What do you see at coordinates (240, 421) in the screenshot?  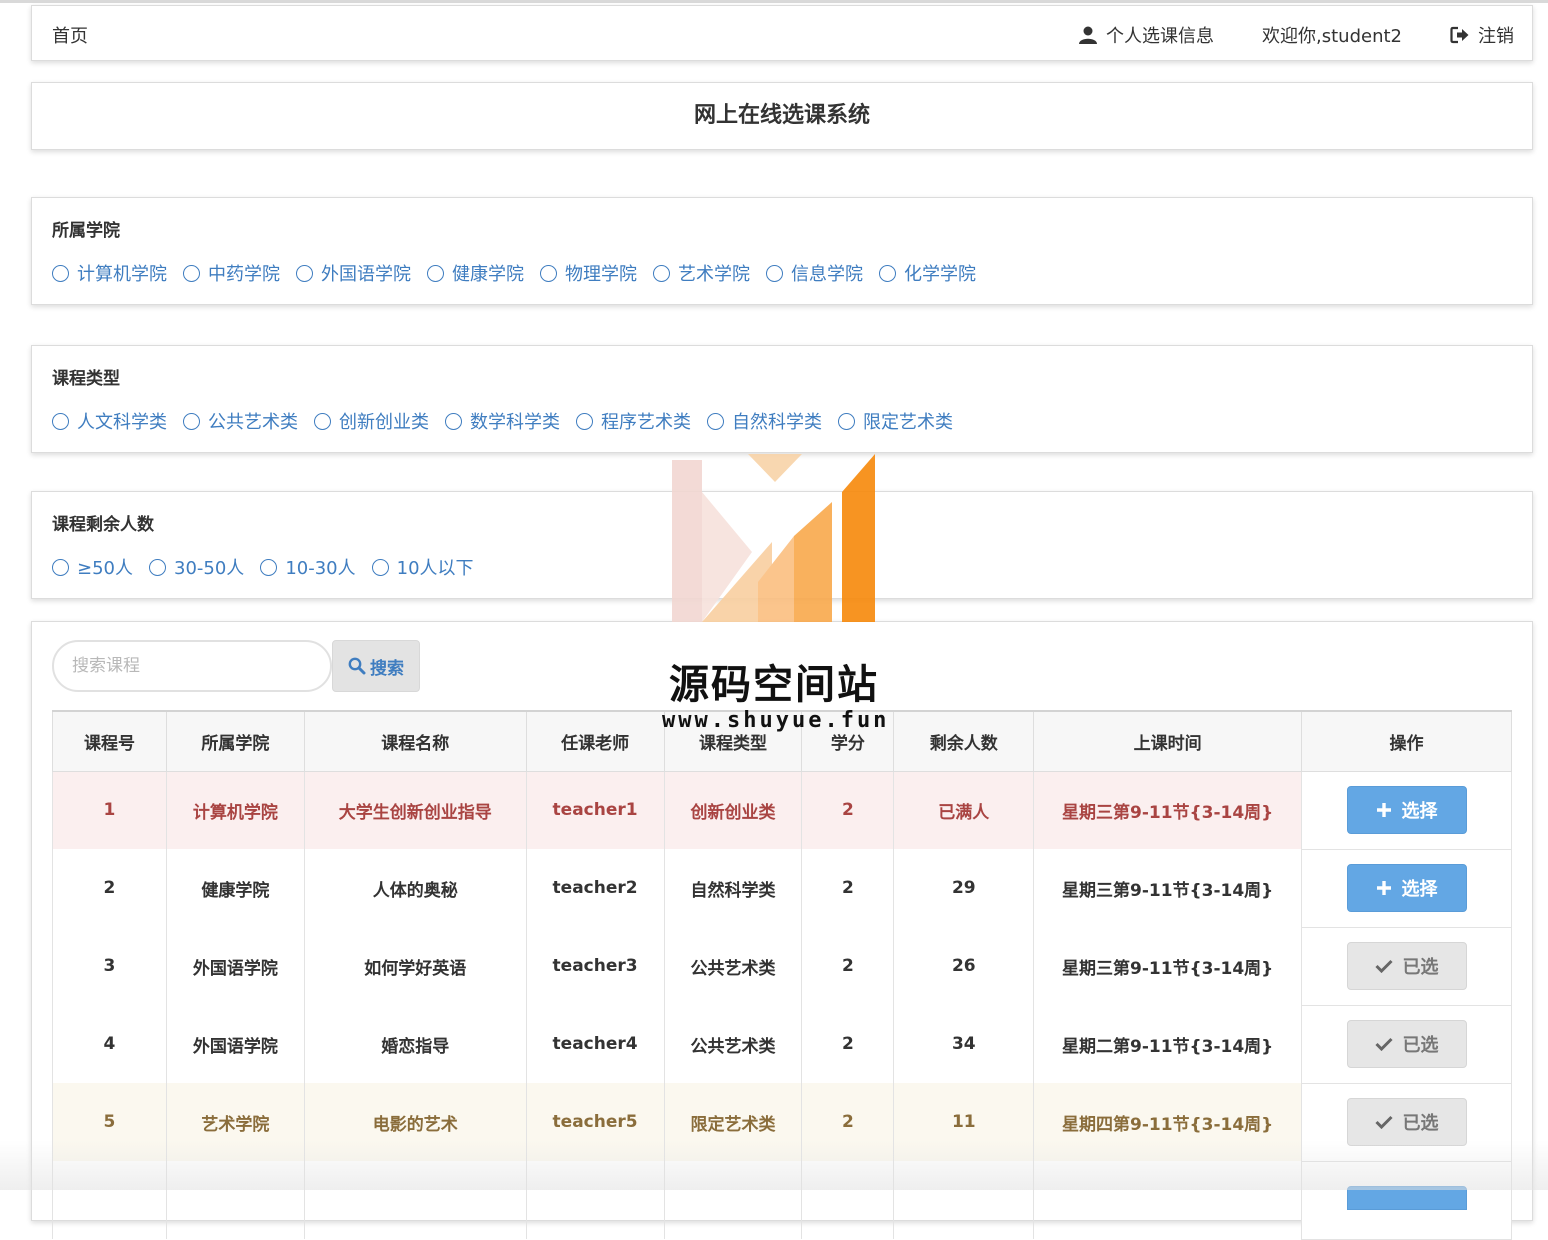 I see `course-type-option: 公共艺术类` at bounding box center [240, 421].